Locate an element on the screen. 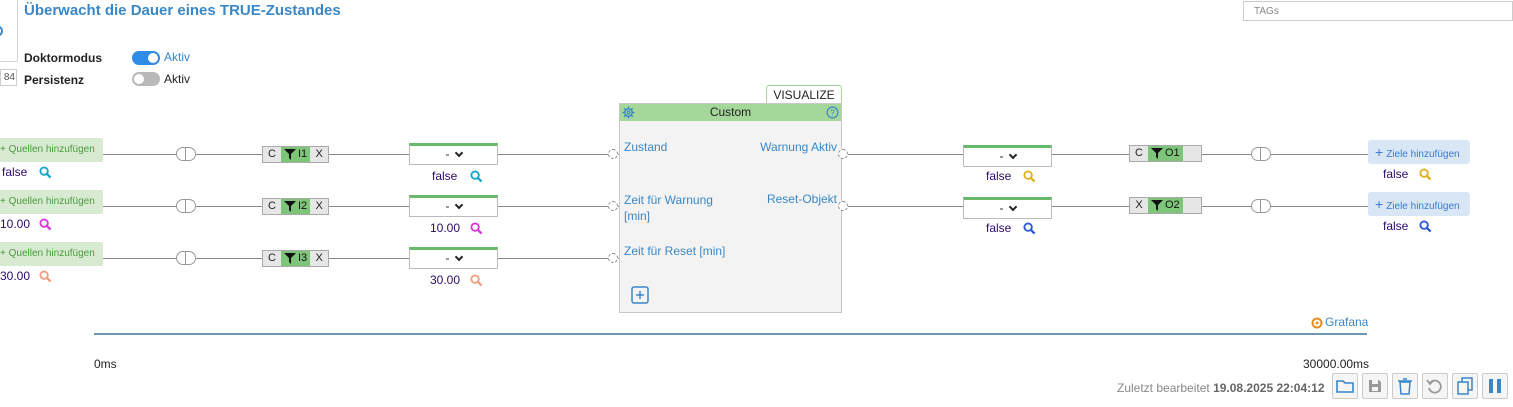  visualize-button: VISUALIZE is located at coordinates (804, 94).